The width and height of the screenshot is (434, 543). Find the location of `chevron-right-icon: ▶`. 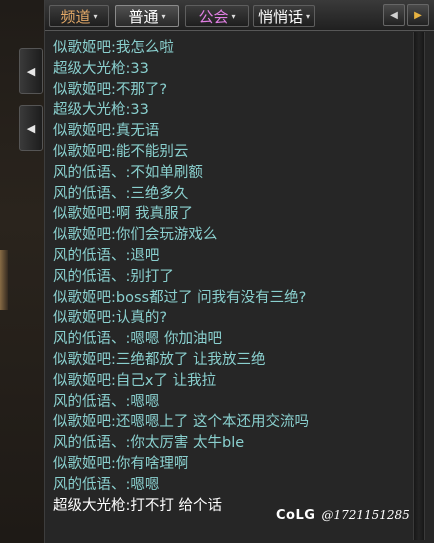

chevron-right-icon: ▶ is located at coordinates (418, 15).